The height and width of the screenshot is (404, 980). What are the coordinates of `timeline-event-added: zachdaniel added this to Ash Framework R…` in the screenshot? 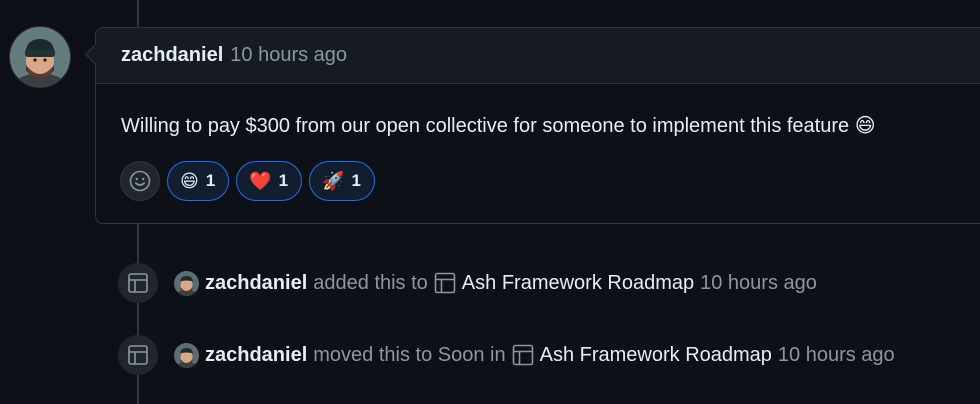 It's located at (470, 283).